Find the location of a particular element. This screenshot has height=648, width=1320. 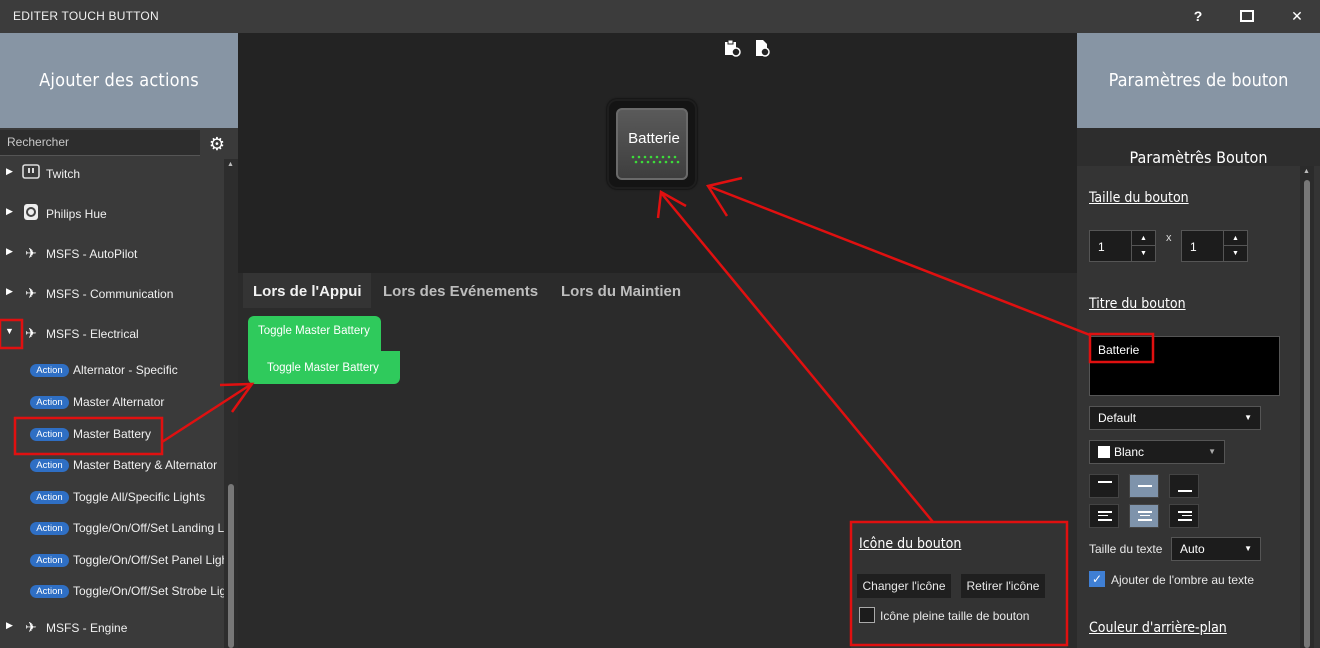

width-value: 1 is located at coordinates (1101, 247).